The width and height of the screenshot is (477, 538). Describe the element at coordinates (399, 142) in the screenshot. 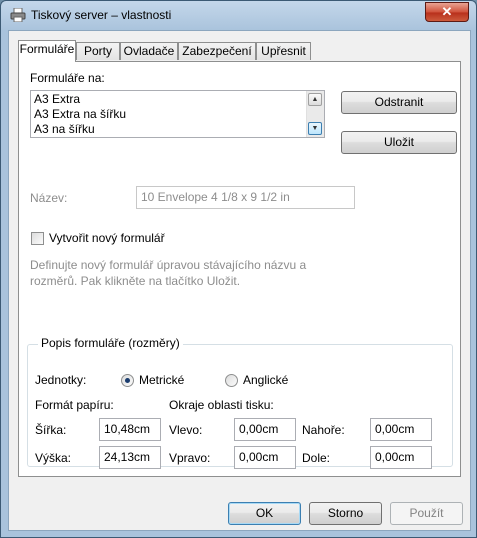

I see `save-form-button: Uložit` at that location.